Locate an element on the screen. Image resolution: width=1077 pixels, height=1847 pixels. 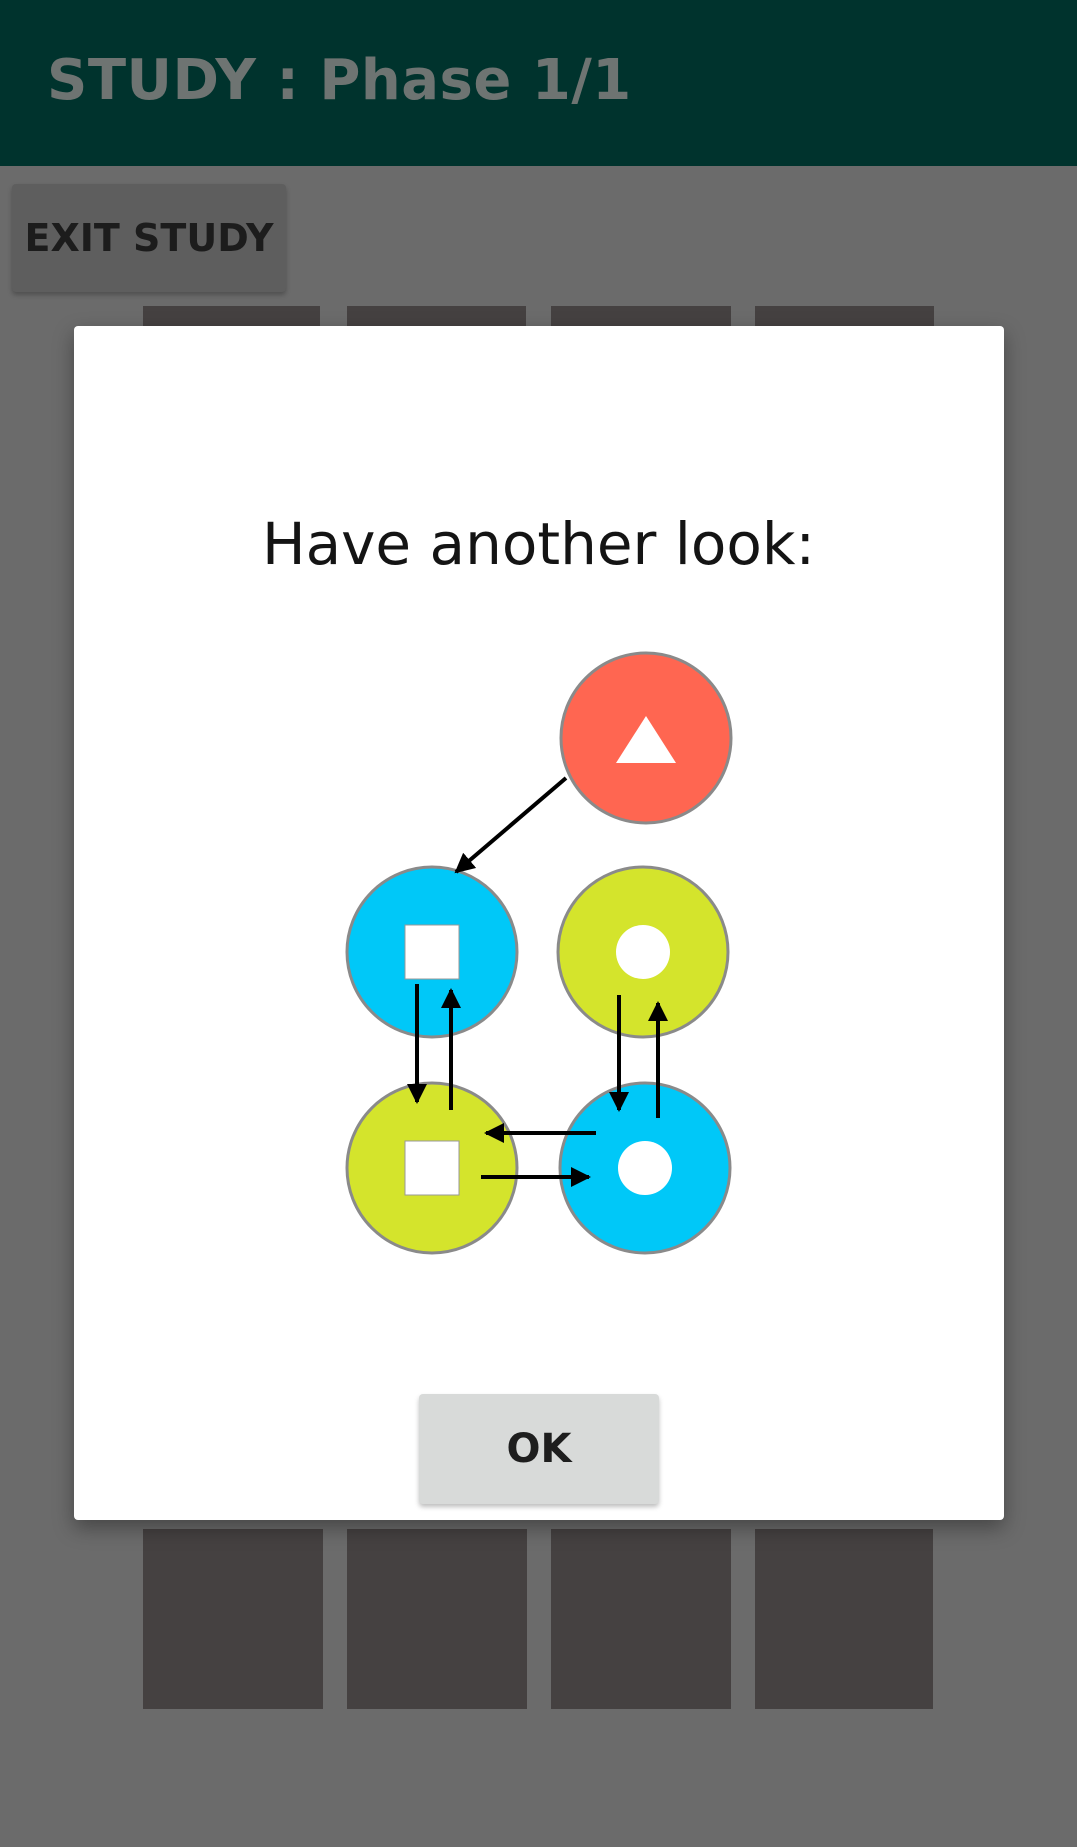
pattern-node-blue-circle is located at coordinates (645, 1168).